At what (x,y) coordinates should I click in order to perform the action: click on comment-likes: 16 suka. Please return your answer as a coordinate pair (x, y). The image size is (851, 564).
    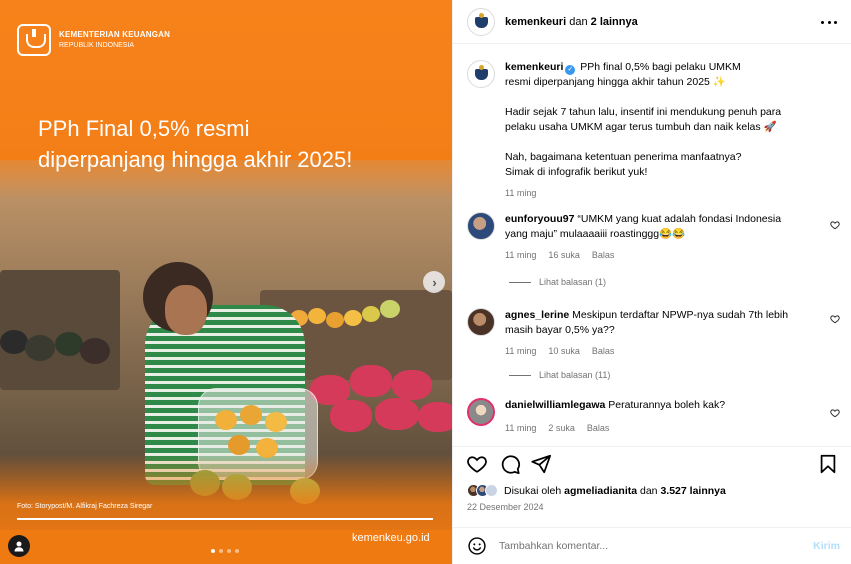
    Looking at the image, I should click on (564, 255).